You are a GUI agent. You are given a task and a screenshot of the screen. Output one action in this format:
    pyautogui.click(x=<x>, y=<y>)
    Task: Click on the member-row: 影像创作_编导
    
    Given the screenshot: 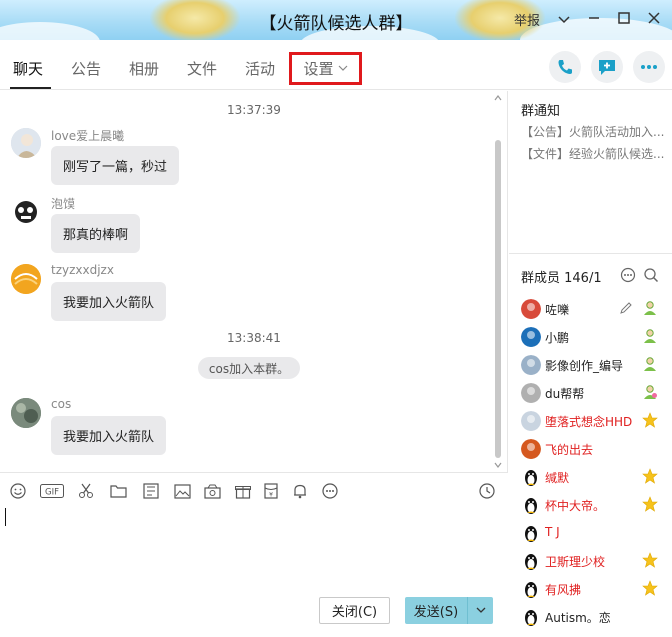 What is the action you would take?
    pyautogui.click(x=590, y=365)
    